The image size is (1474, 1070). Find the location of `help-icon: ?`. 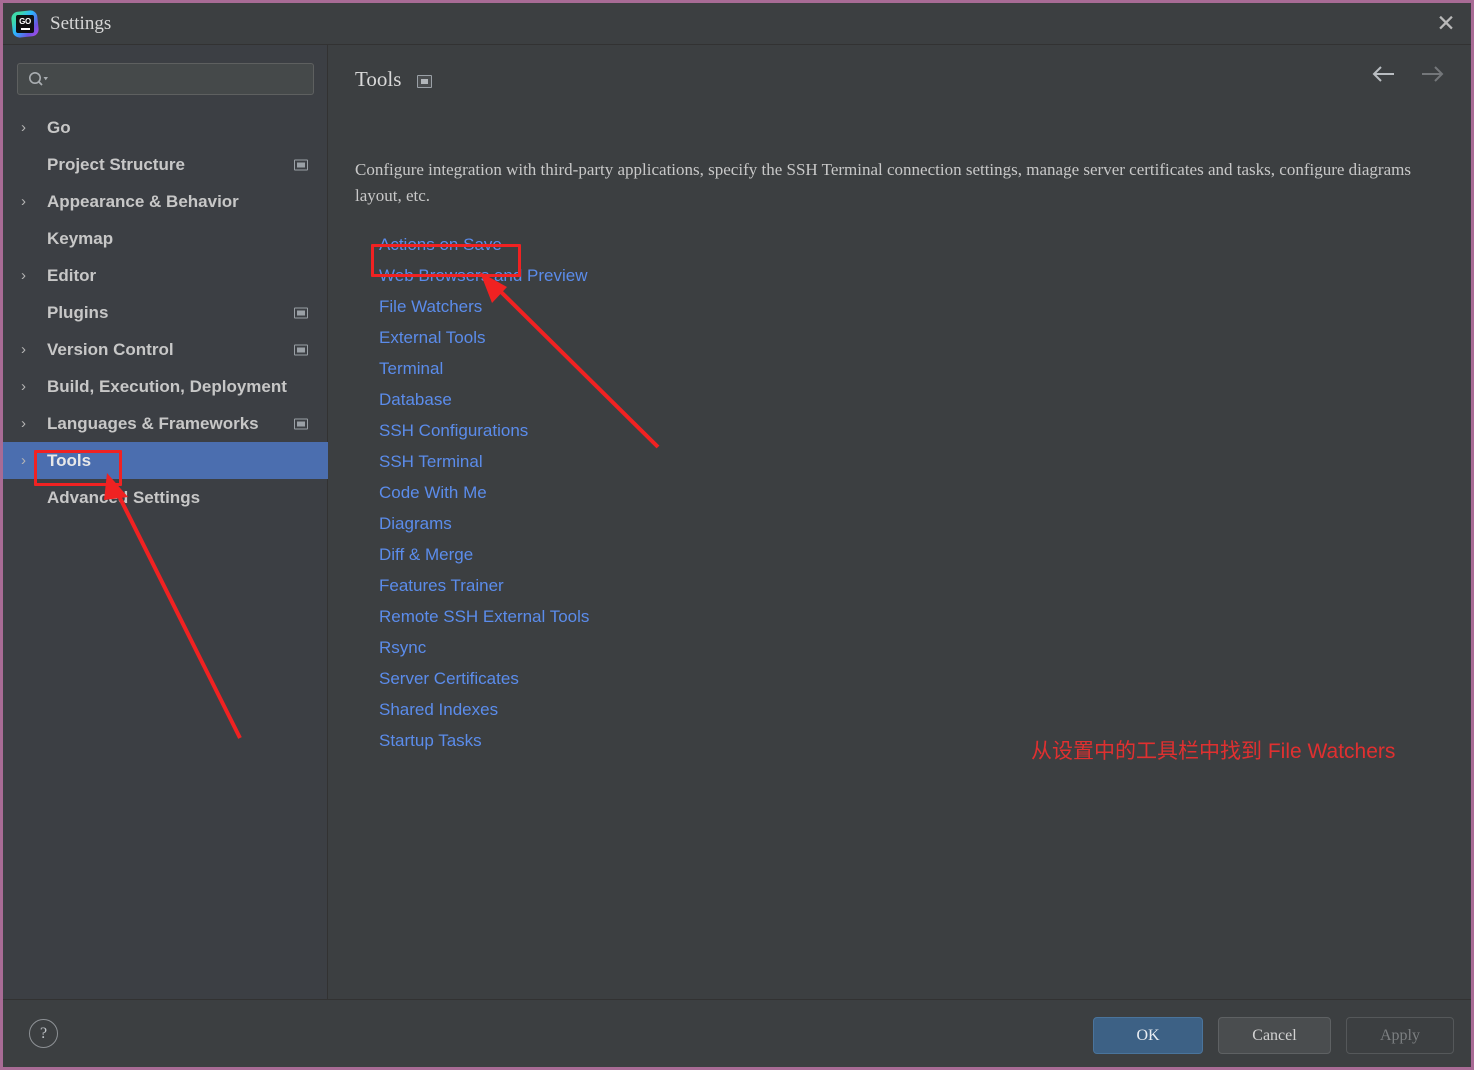

help-icon: ? is located at coordinates (43, 1033).